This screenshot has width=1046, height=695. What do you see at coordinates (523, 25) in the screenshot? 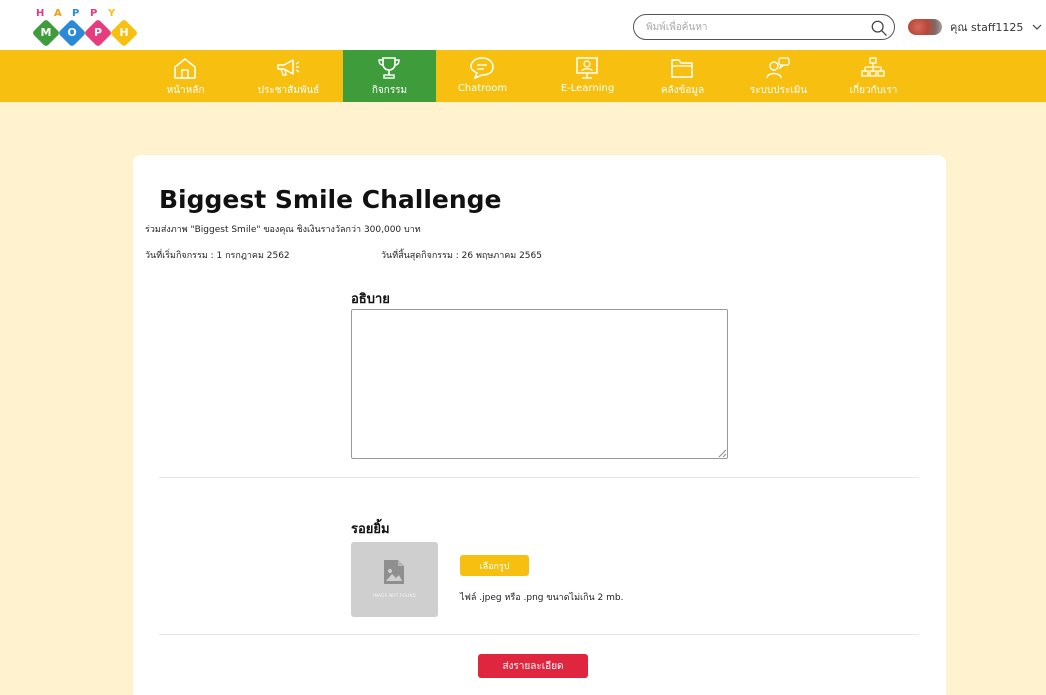
I see `top-bar: H A P P Y M O P H คุณ staff1125` at bounding box center [523, 25].